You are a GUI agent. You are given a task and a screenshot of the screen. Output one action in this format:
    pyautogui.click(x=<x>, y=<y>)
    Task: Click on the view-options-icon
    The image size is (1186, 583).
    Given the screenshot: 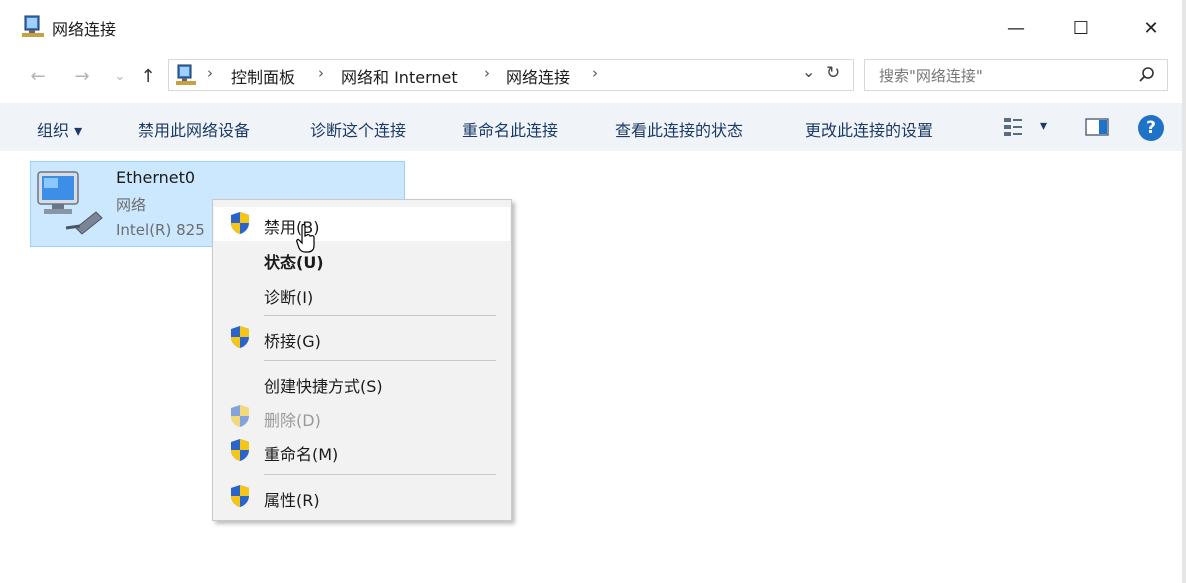 What is the action you would take?
    pyautogui.click(x=1013, y=127)
    